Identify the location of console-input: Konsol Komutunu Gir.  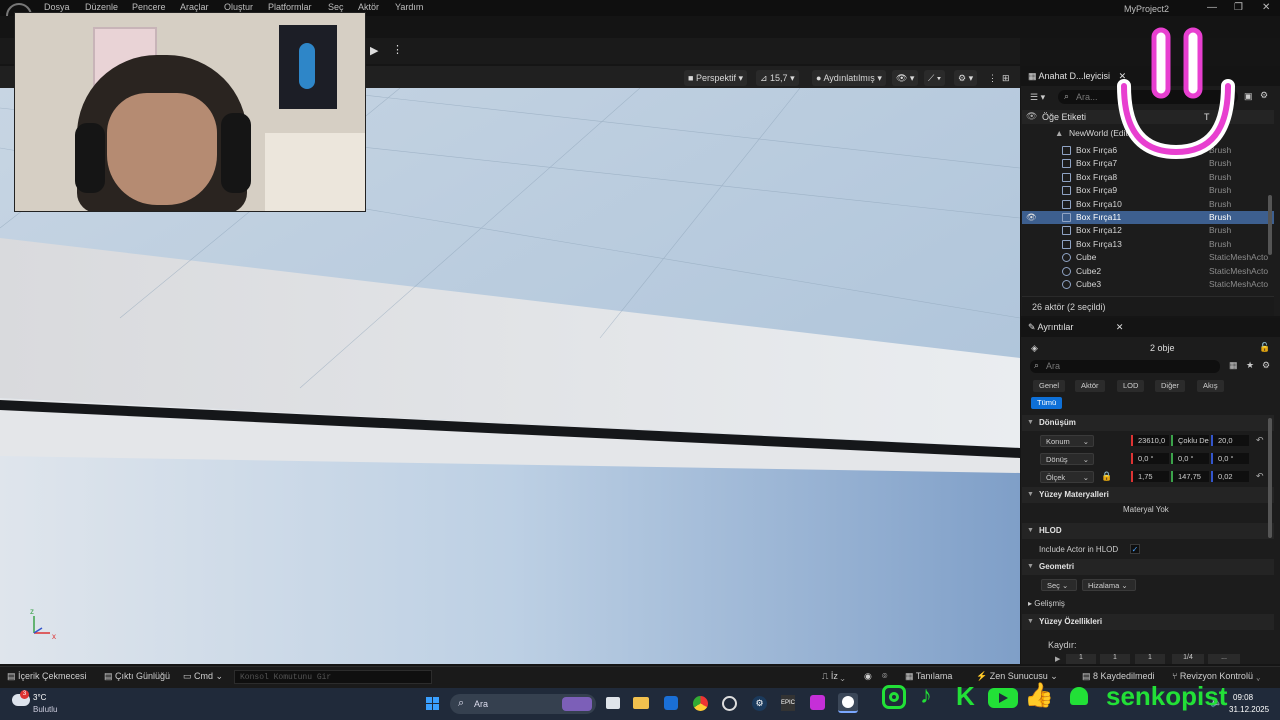
(333, 677).